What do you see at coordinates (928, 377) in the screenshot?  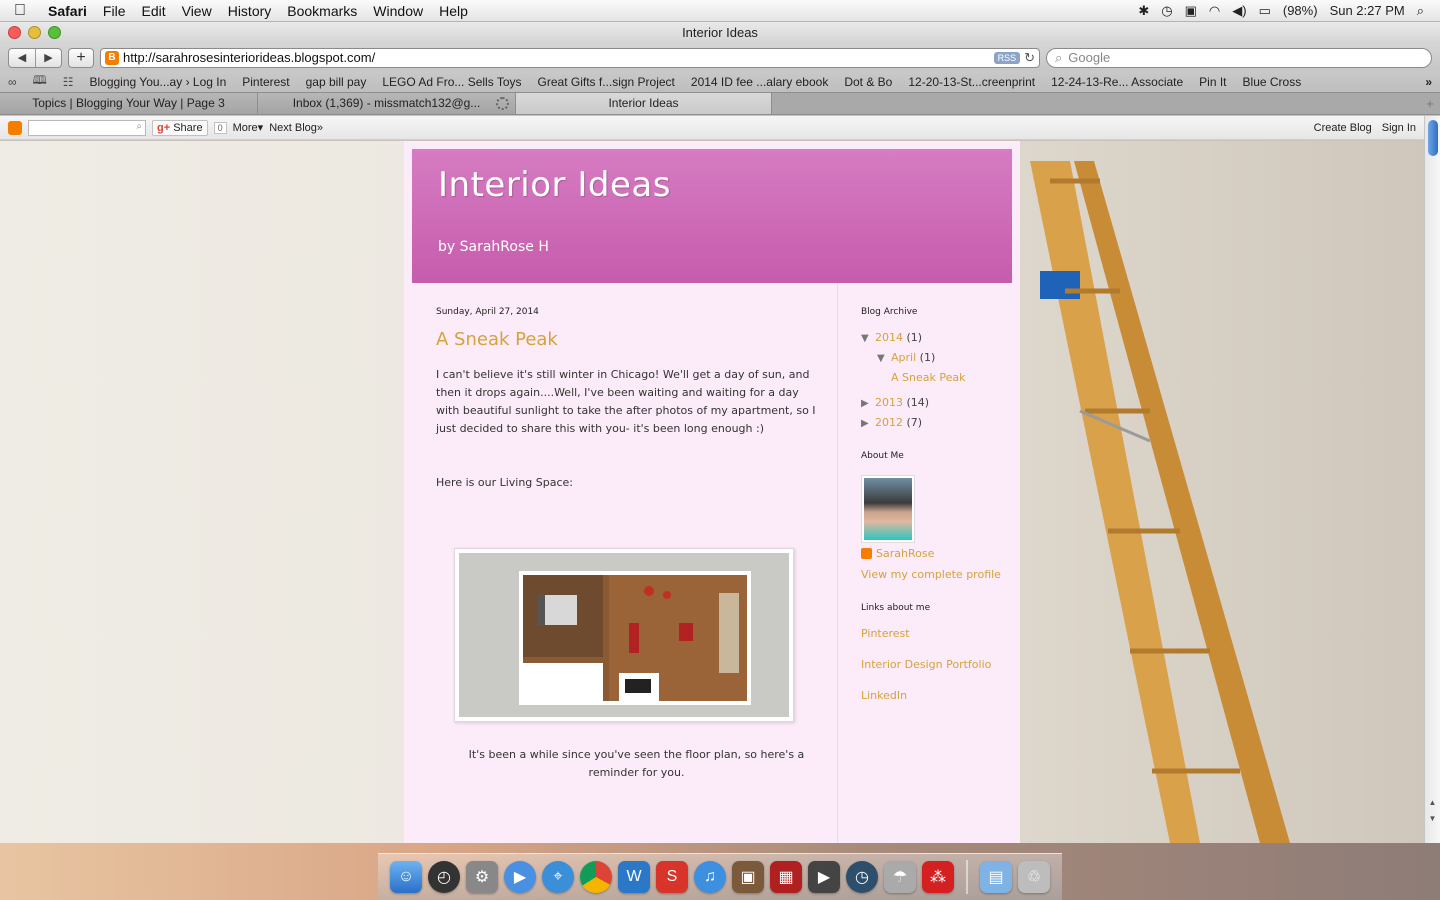 I see `archive-post-link: A Sneak Peak` at bounding box center [928, 377].